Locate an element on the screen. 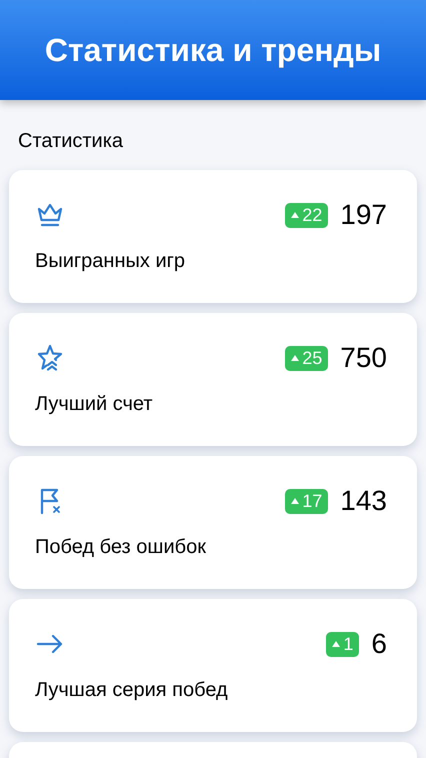  stat-label: Побед без ошибок is located at coordinates (121, 547).